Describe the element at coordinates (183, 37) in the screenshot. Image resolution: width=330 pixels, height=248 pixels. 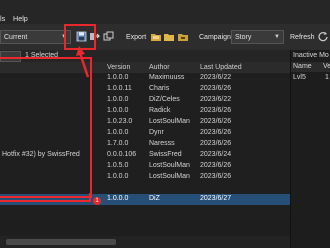
I see `archive-folder-icon` at that location.